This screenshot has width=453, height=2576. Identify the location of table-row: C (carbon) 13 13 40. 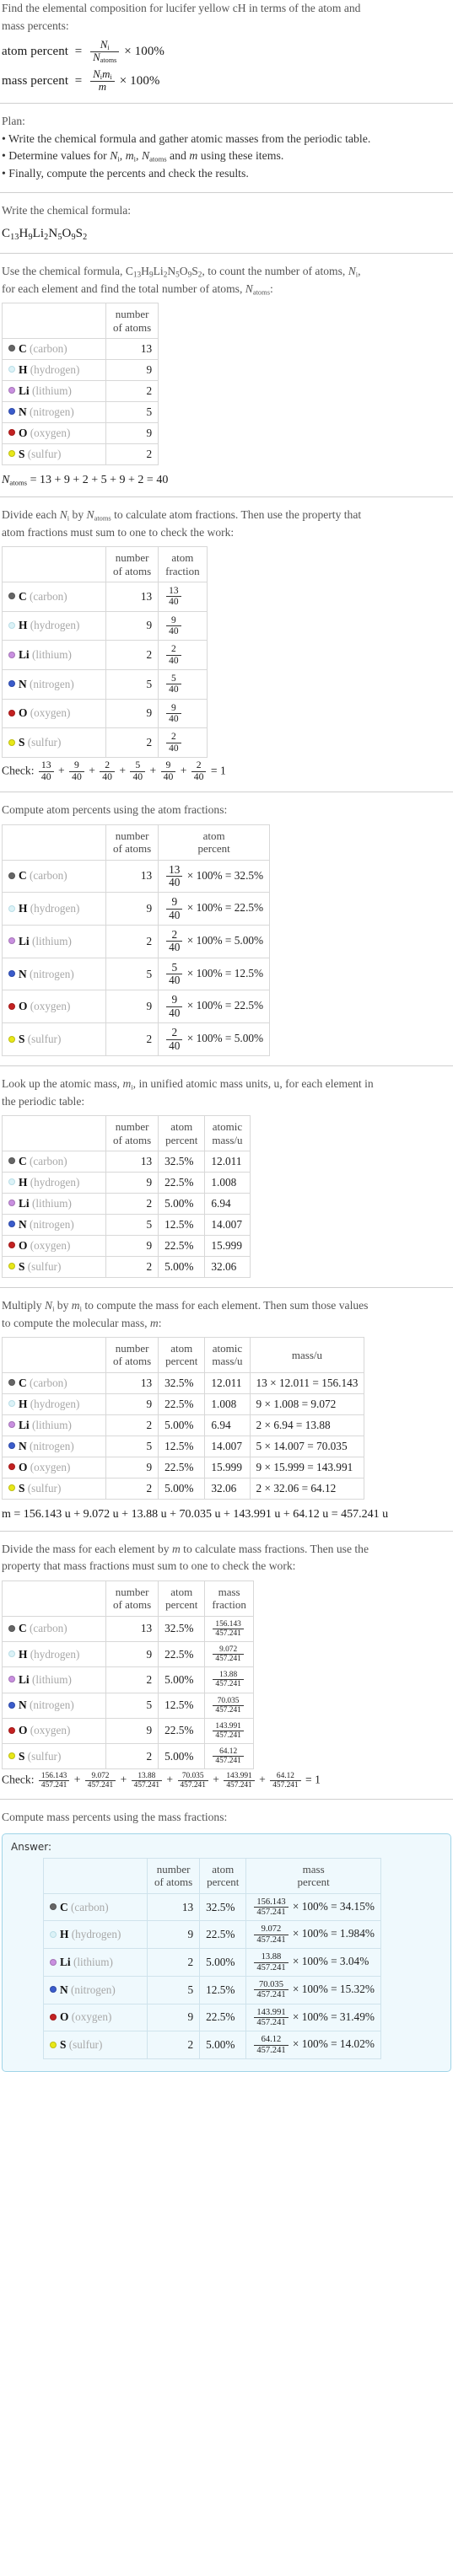
(105, 596).